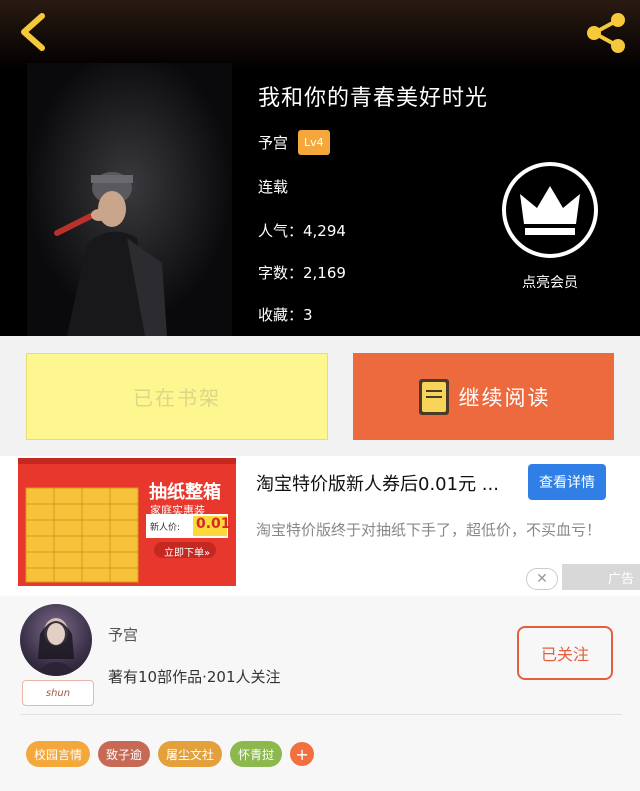 This screenshot has height=791, width=640. Describe the element at coordinates (285, 315) in the screenshot. I see `favorites-text: 收藏：3` at that location.